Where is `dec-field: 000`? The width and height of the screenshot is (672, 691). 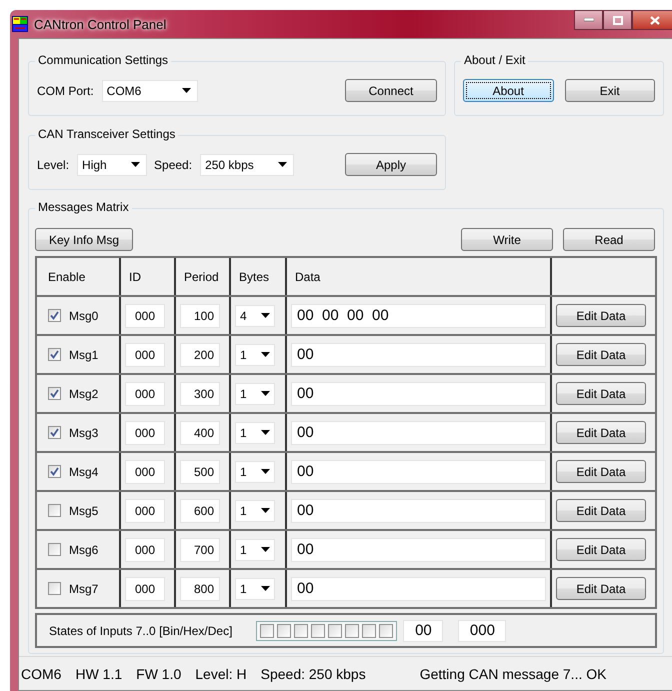
dec-field: 000 is located at coordinates (482, 631).